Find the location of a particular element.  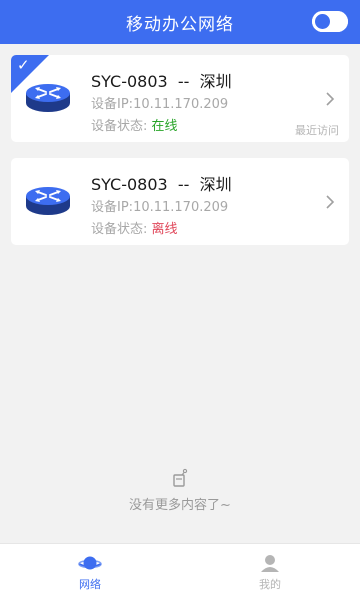

bottom-tab-bar: 网络 我的 is located at coordinates (180, 571).